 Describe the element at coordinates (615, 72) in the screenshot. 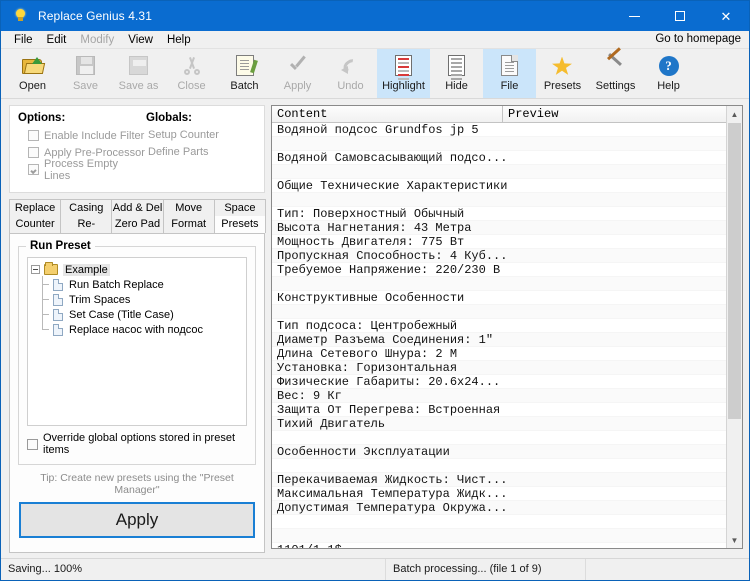

I see `toolbar-settings-button: Settings` at that location.